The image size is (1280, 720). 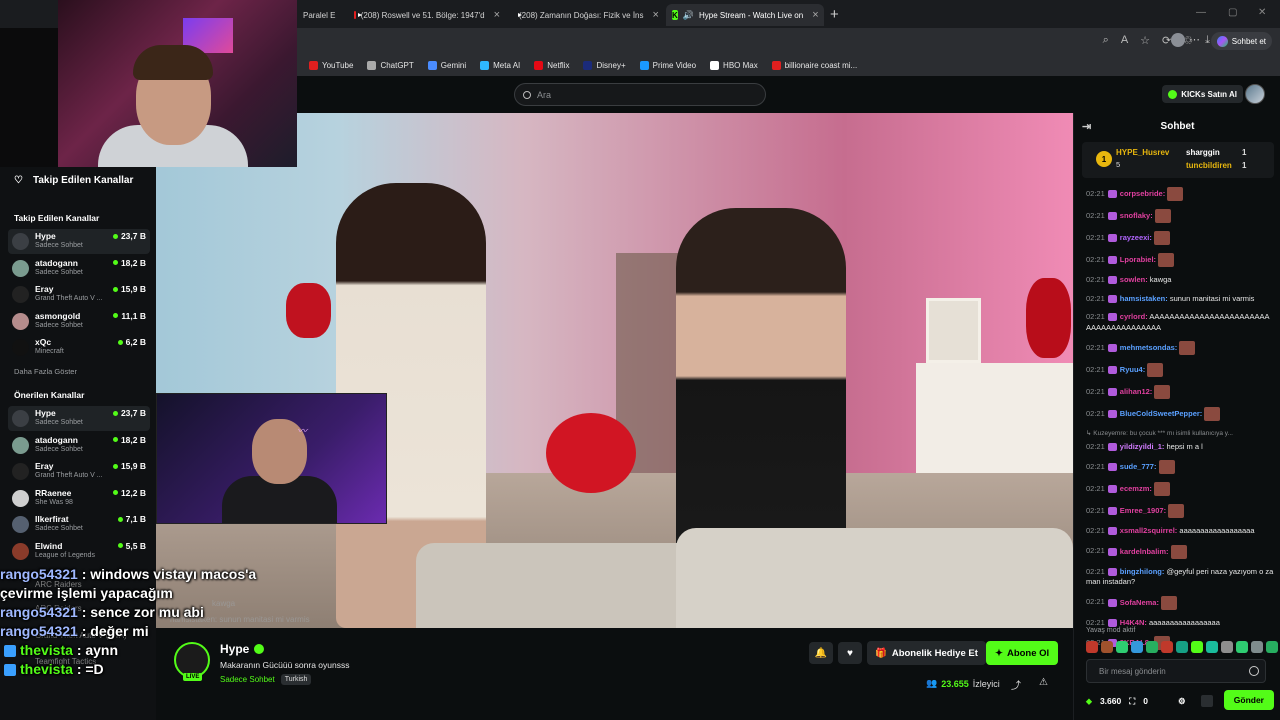 What do you see at coordinates (1201, 12) in the screenshot?
I see `minimize-icon: —` at bounding box center [1201, 12].